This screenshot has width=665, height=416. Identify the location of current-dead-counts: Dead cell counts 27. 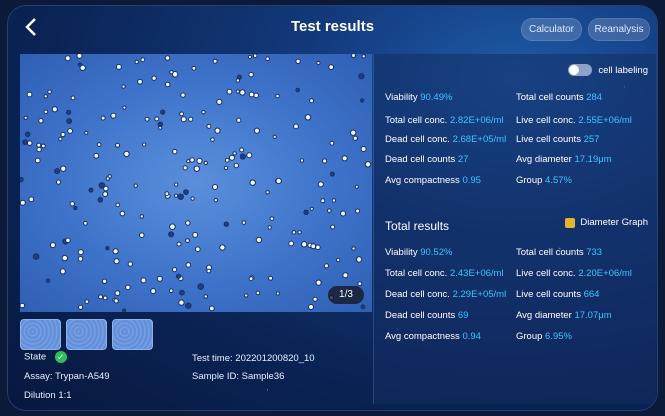
(427, 159).